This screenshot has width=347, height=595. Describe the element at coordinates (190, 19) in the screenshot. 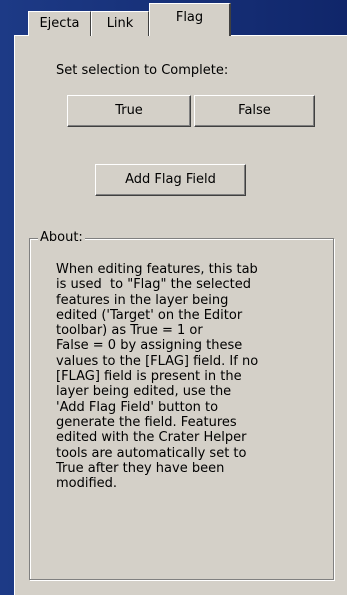

I see `tab-flag: Flag` at that location.